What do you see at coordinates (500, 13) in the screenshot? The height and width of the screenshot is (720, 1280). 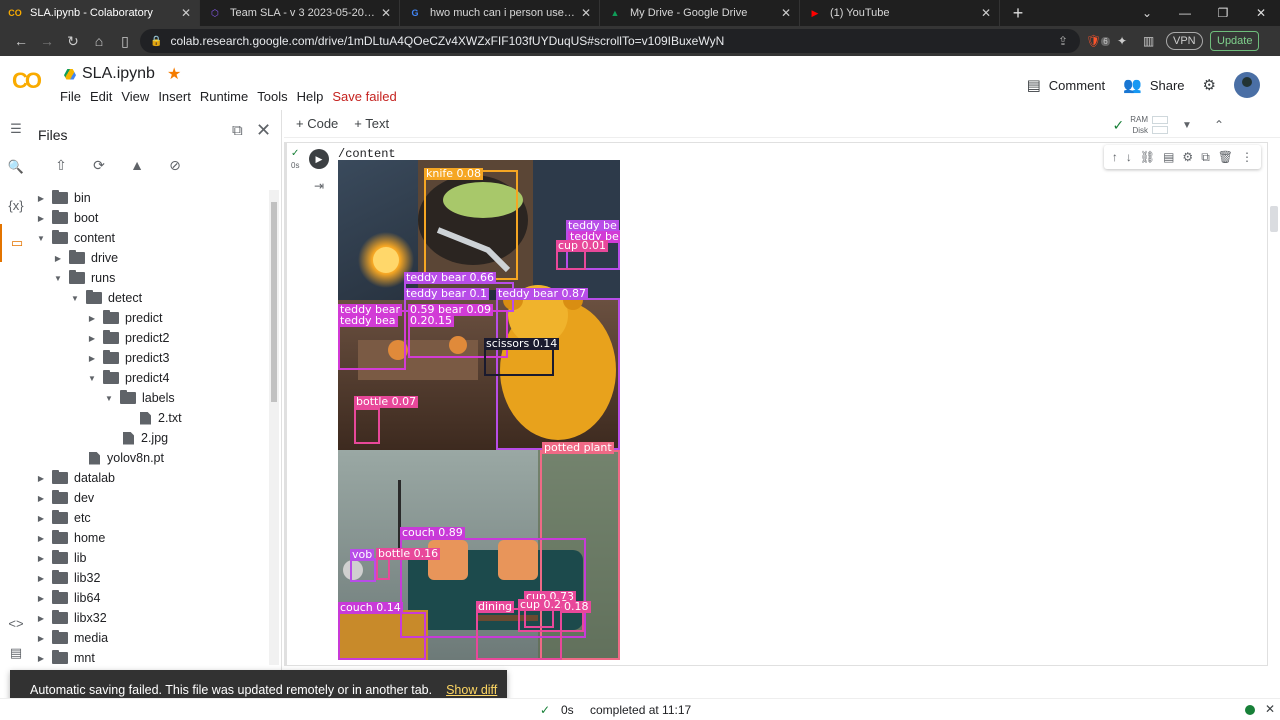 I see `browser-tab: Ghwo much can i person use in google ✕` at bounding box center [500, 13].